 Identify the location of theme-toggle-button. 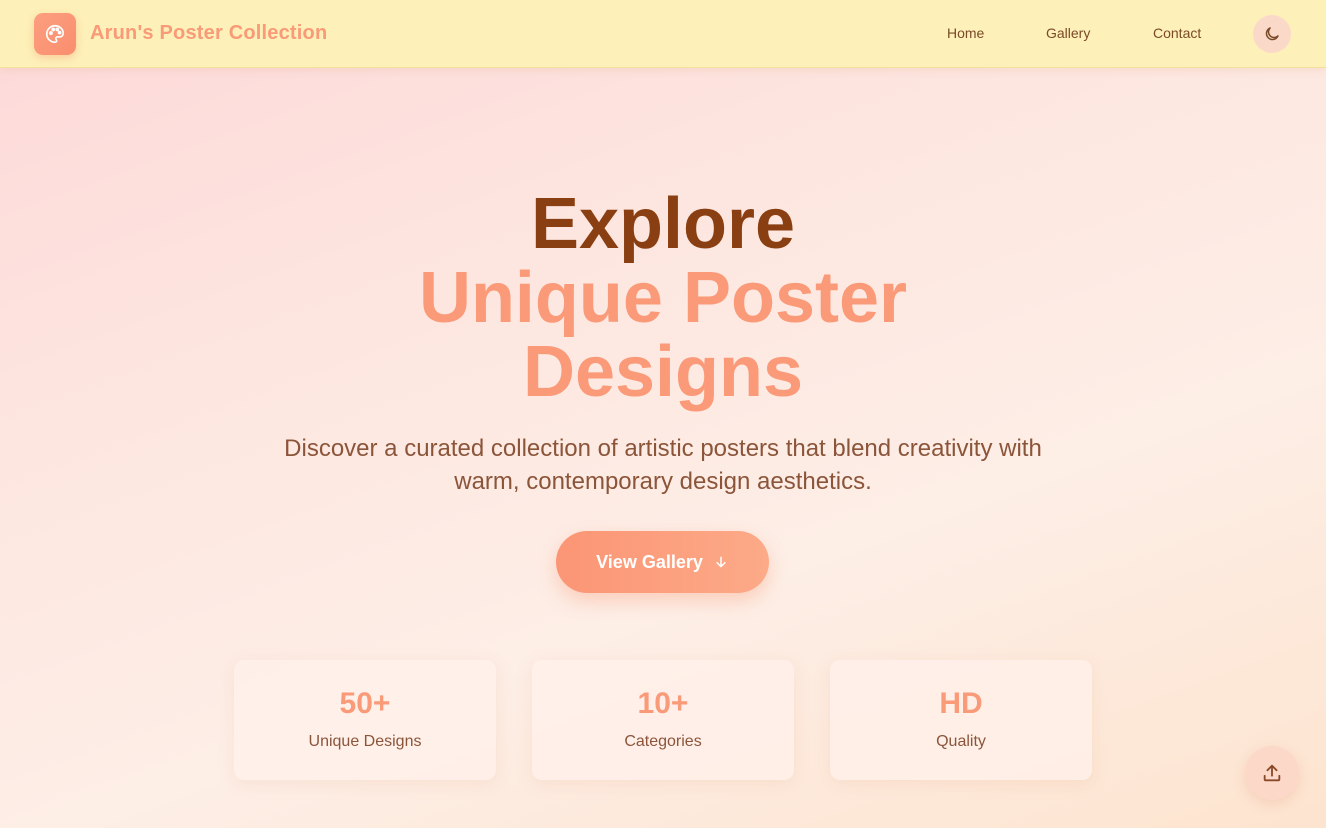
(1272, 34).